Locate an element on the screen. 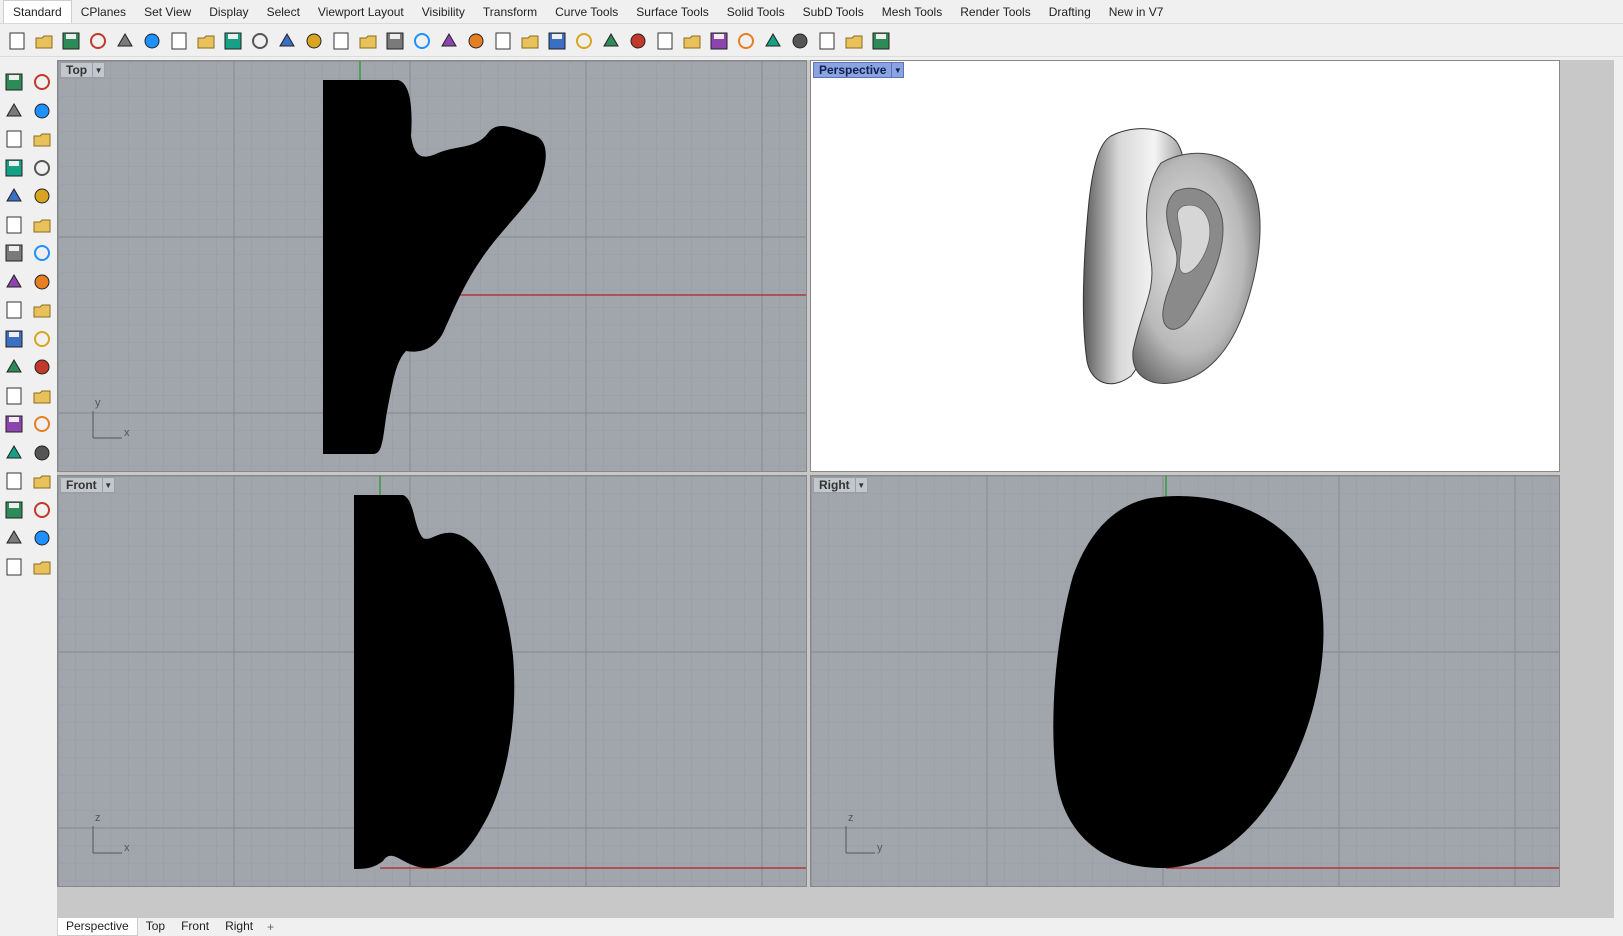 The height and width of the screenshot is (936, 1623). tab-surface-tools: Surface Tools is located at coordinates (672, 12).